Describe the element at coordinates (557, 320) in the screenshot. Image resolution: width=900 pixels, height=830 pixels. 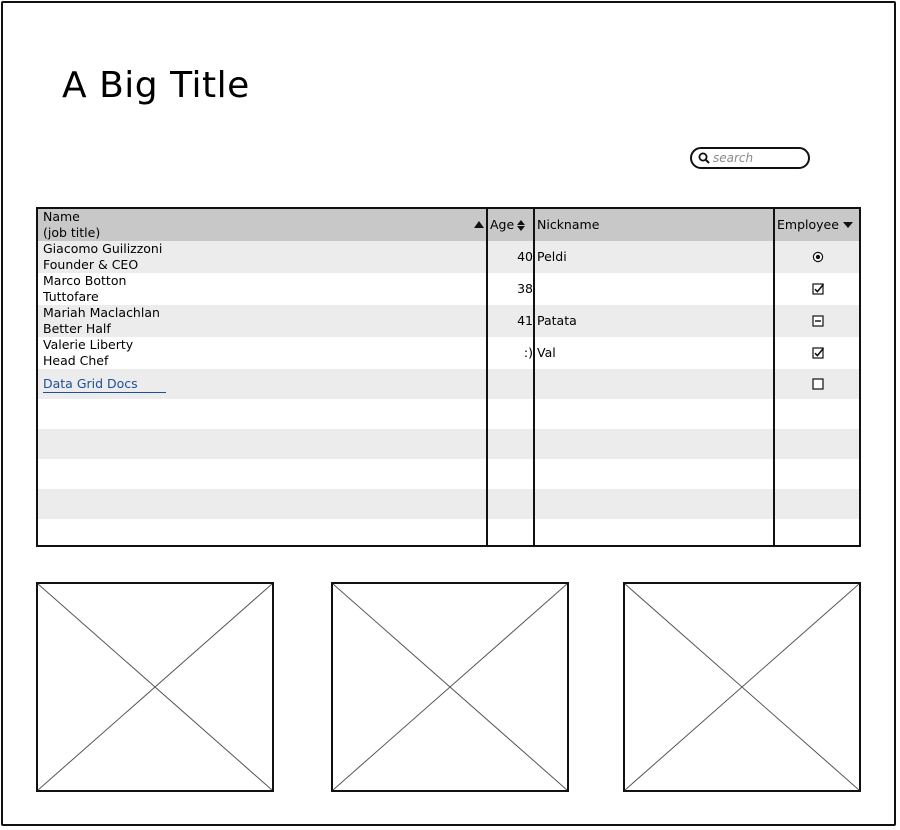
I see `nickname-value: Patata` at that location.